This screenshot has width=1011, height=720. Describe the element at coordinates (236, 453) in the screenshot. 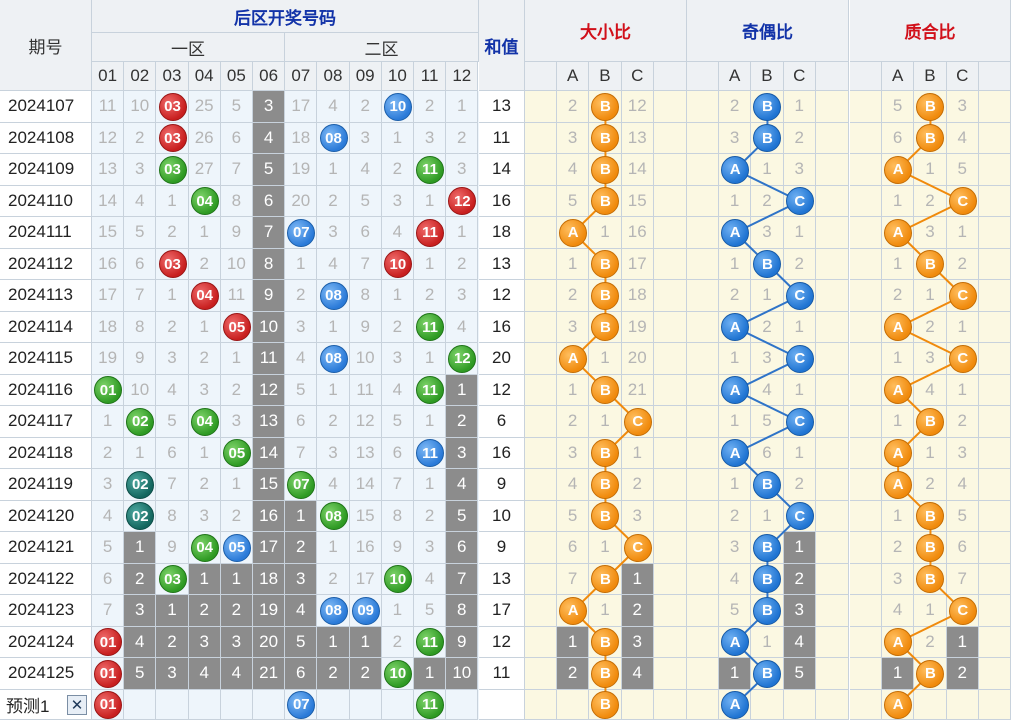

I see `draw-ball: 05` at that location.